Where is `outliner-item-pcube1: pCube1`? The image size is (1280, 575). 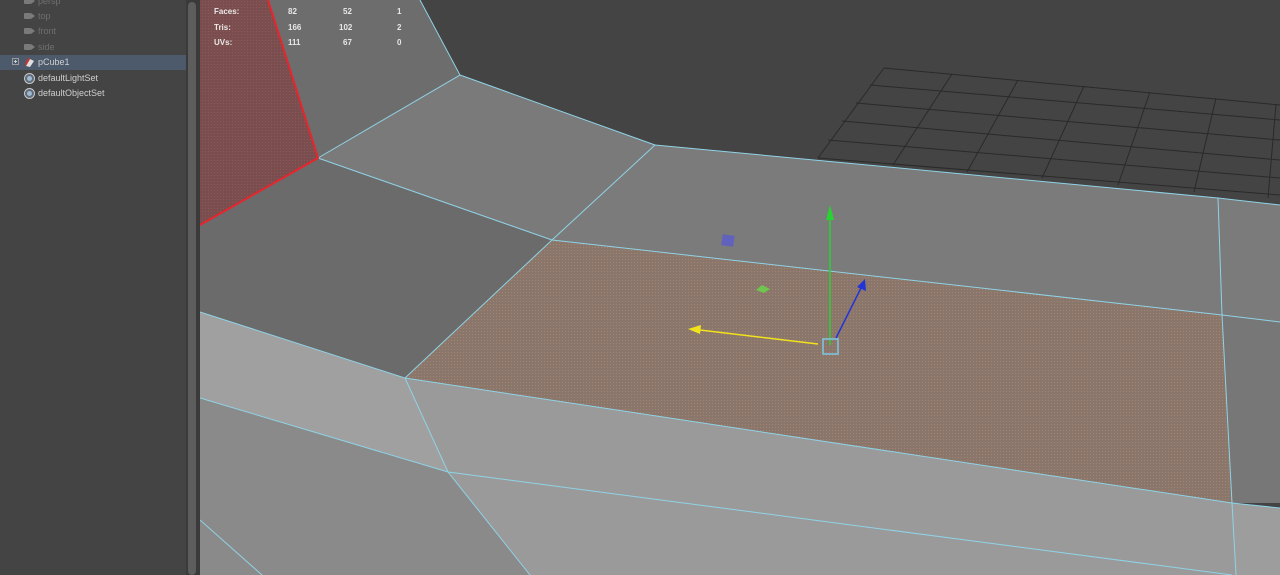 outliner-item-pcube1: pCube1 is located at coordinates (93, 62).